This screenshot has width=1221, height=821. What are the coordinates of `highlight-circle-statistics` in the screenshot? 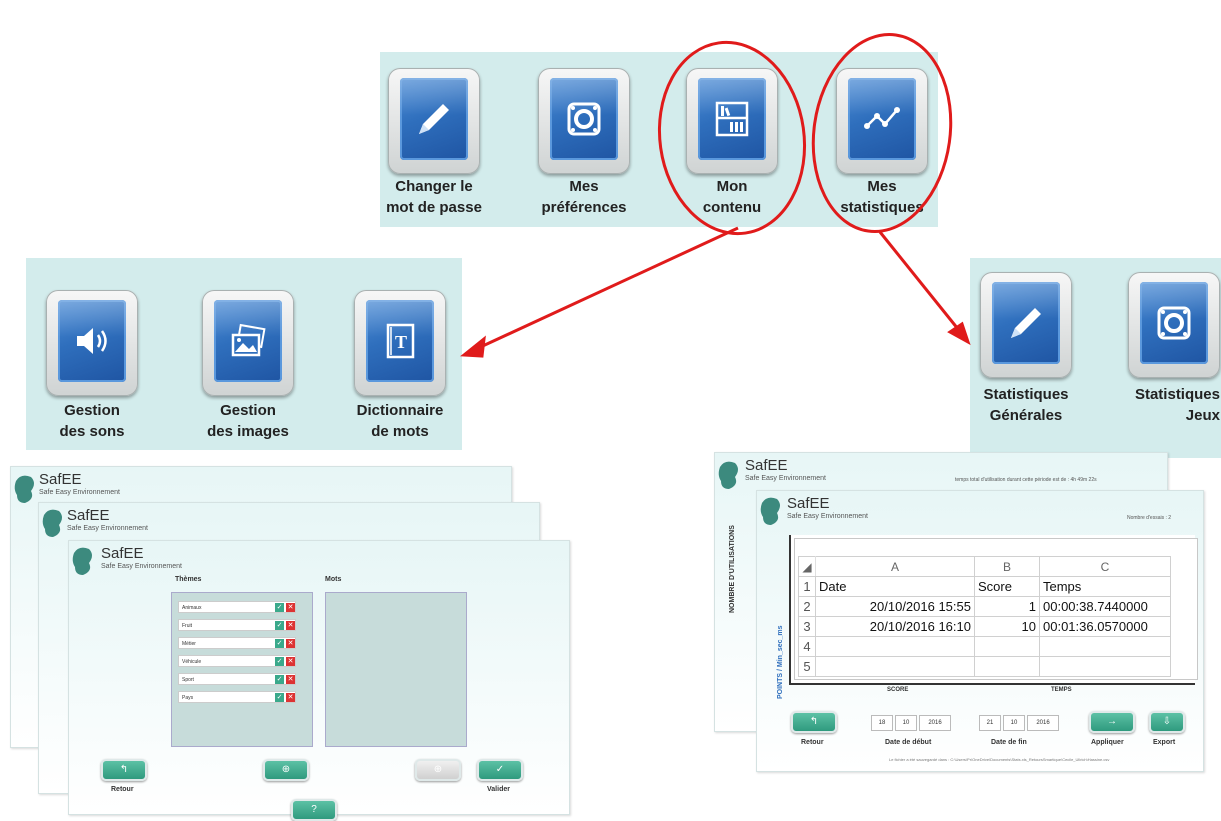 It's located at (882, 133).